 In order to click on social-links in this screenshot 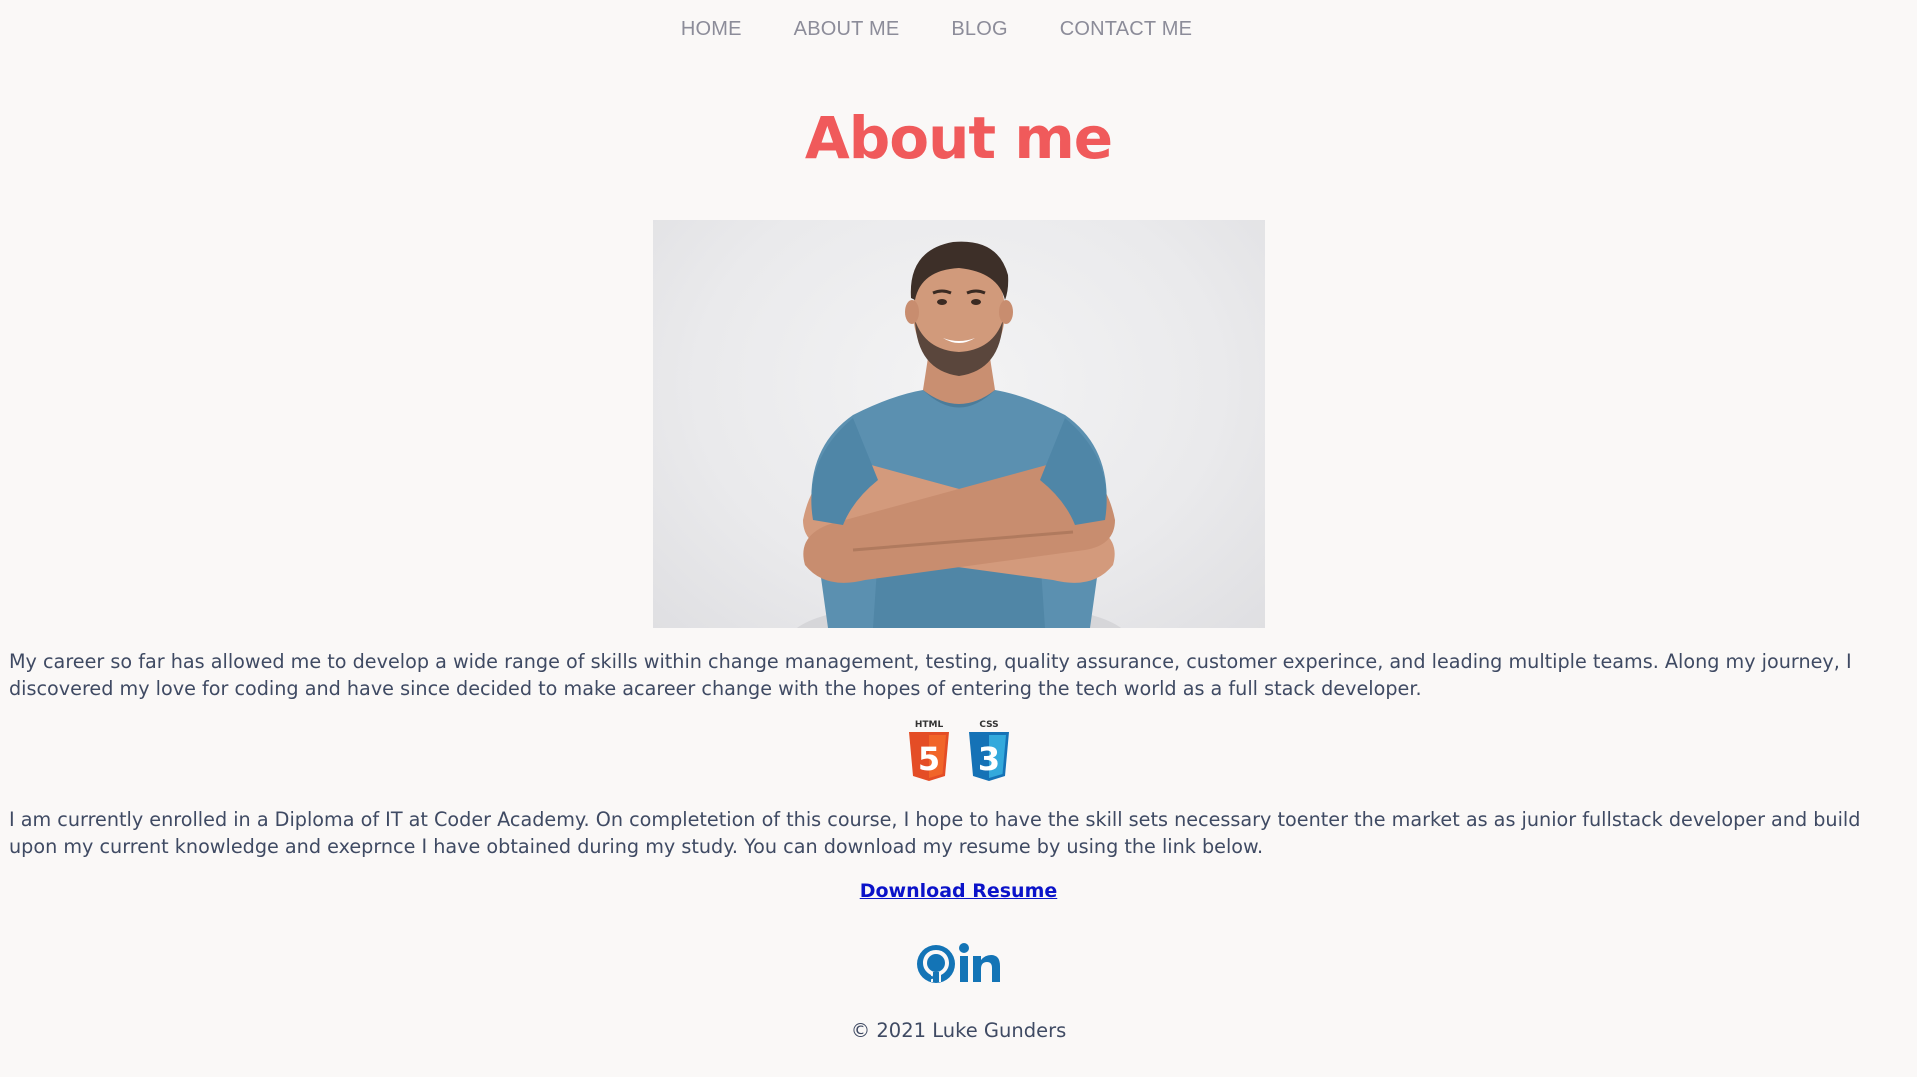, I will do `click(958, 966)`.